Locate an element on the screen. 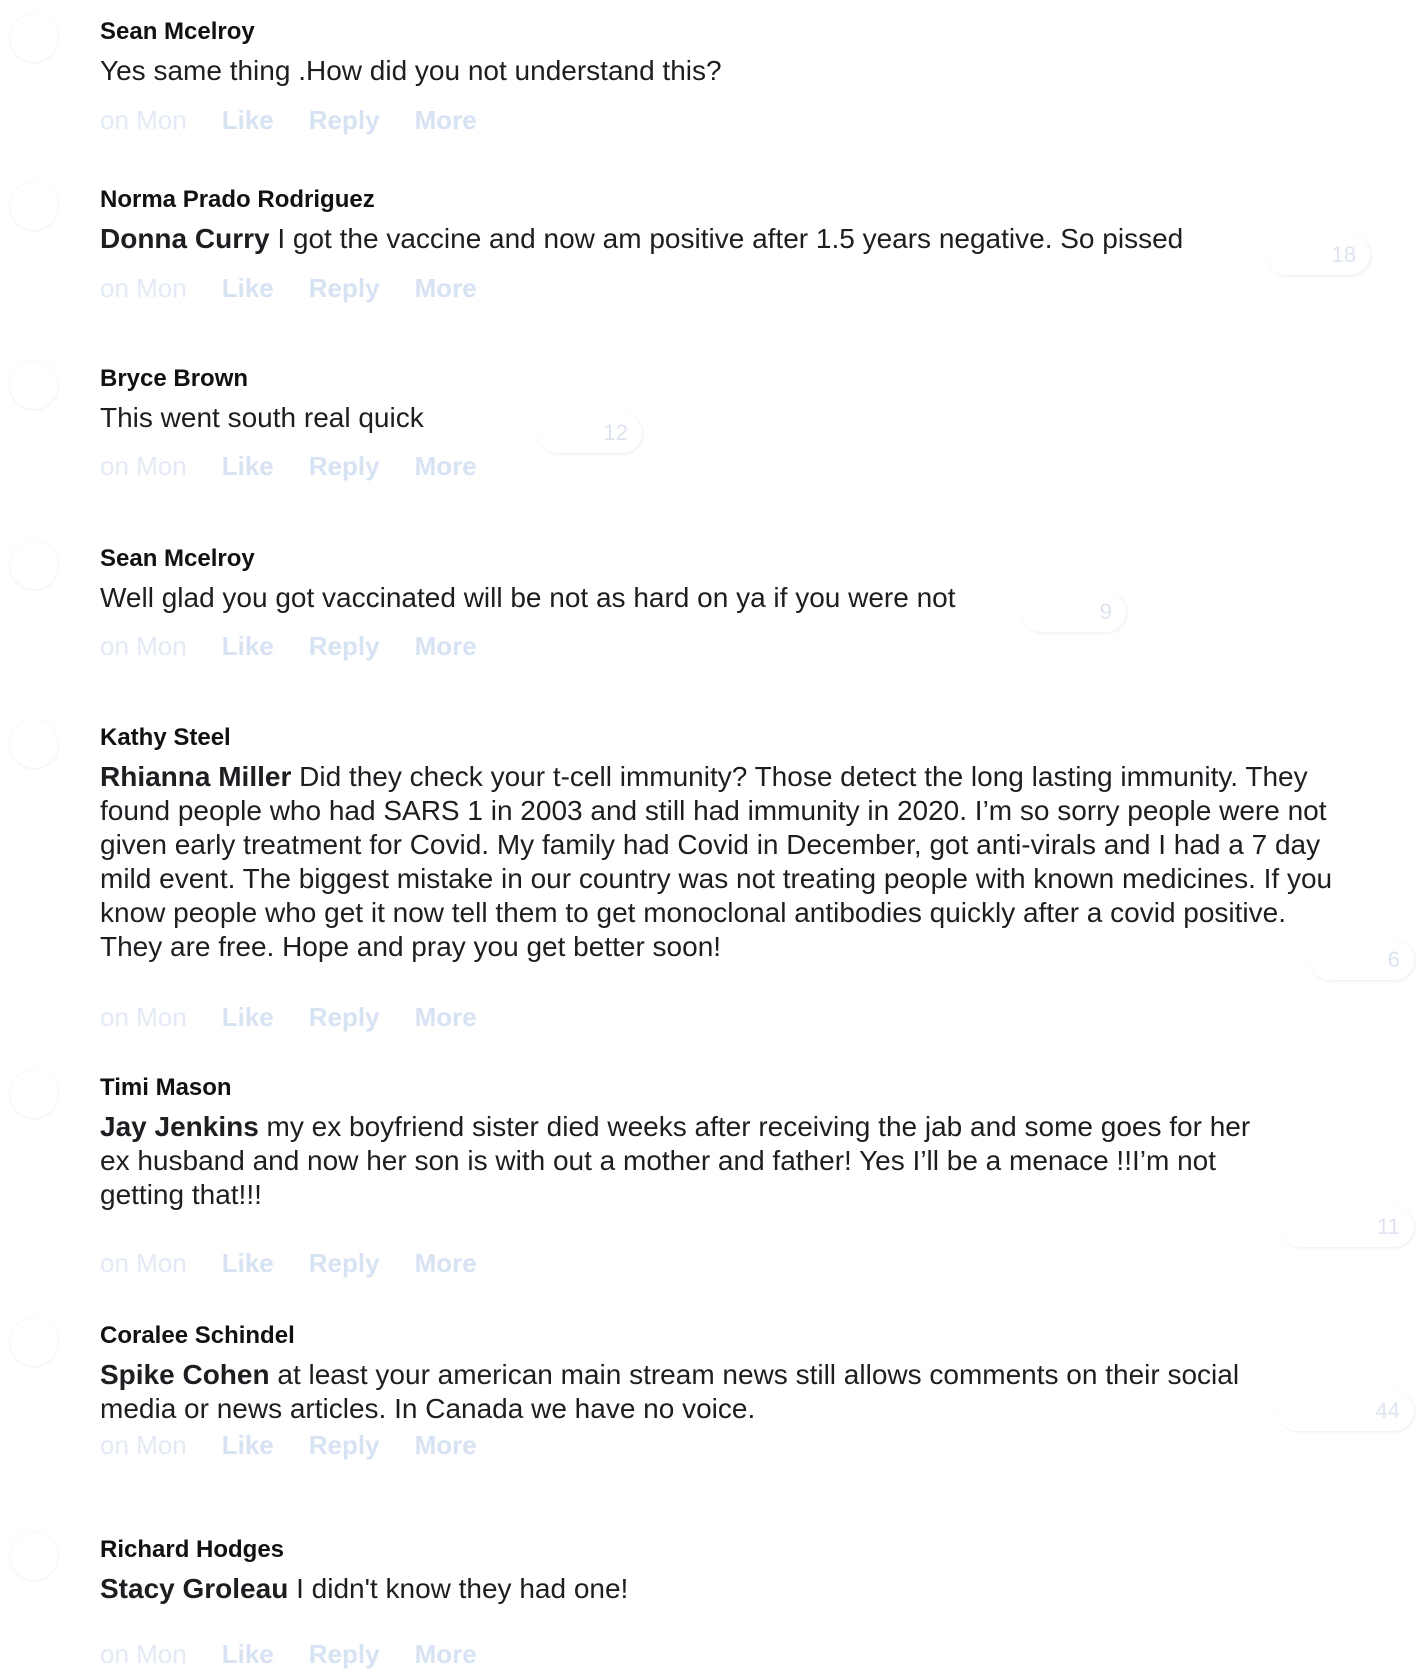 The image size is (1421, 1670). comment-mention: Rhianna Miller is located at coordinates (195, 776).